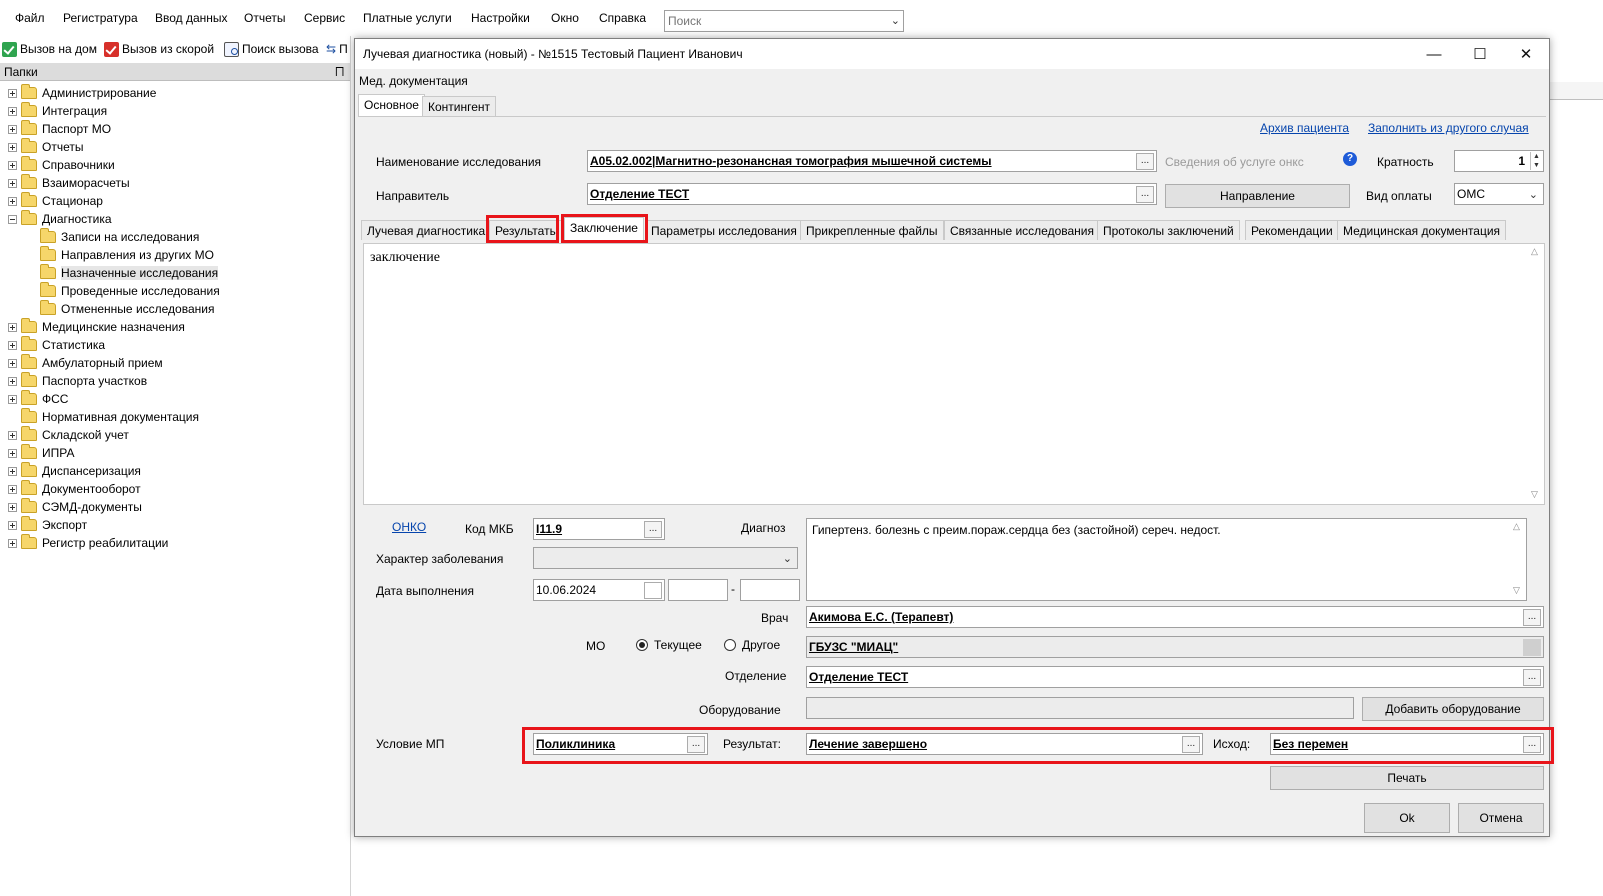  Describe the element at coordinates (337, 49) in the screenshot. I see `truncated-toolbar-button: ⇆ П` at that location.